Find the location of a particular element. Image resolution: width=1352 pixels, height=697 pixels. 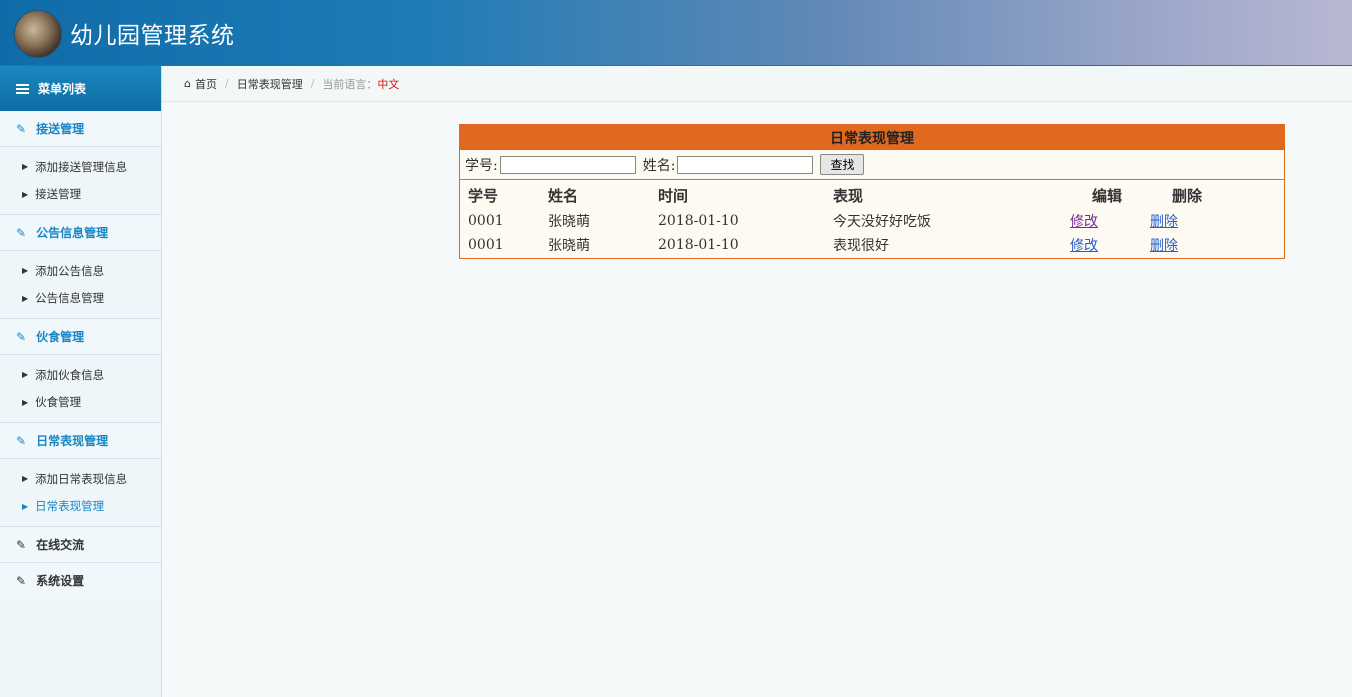

sidebar-item-settings: ✎ 系统设置 is located at coordinates (80, 580).